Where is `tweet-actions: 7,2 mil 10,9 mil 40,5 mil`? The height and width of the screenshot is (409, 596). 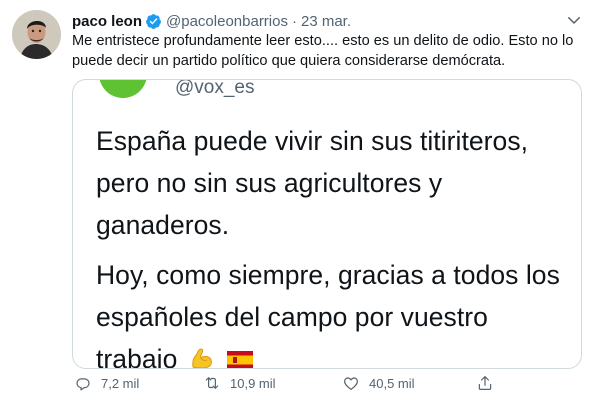 tweet-actions: 7,2 mil 10,9 mil 40,5 mil is located at coordinates (322, 386).